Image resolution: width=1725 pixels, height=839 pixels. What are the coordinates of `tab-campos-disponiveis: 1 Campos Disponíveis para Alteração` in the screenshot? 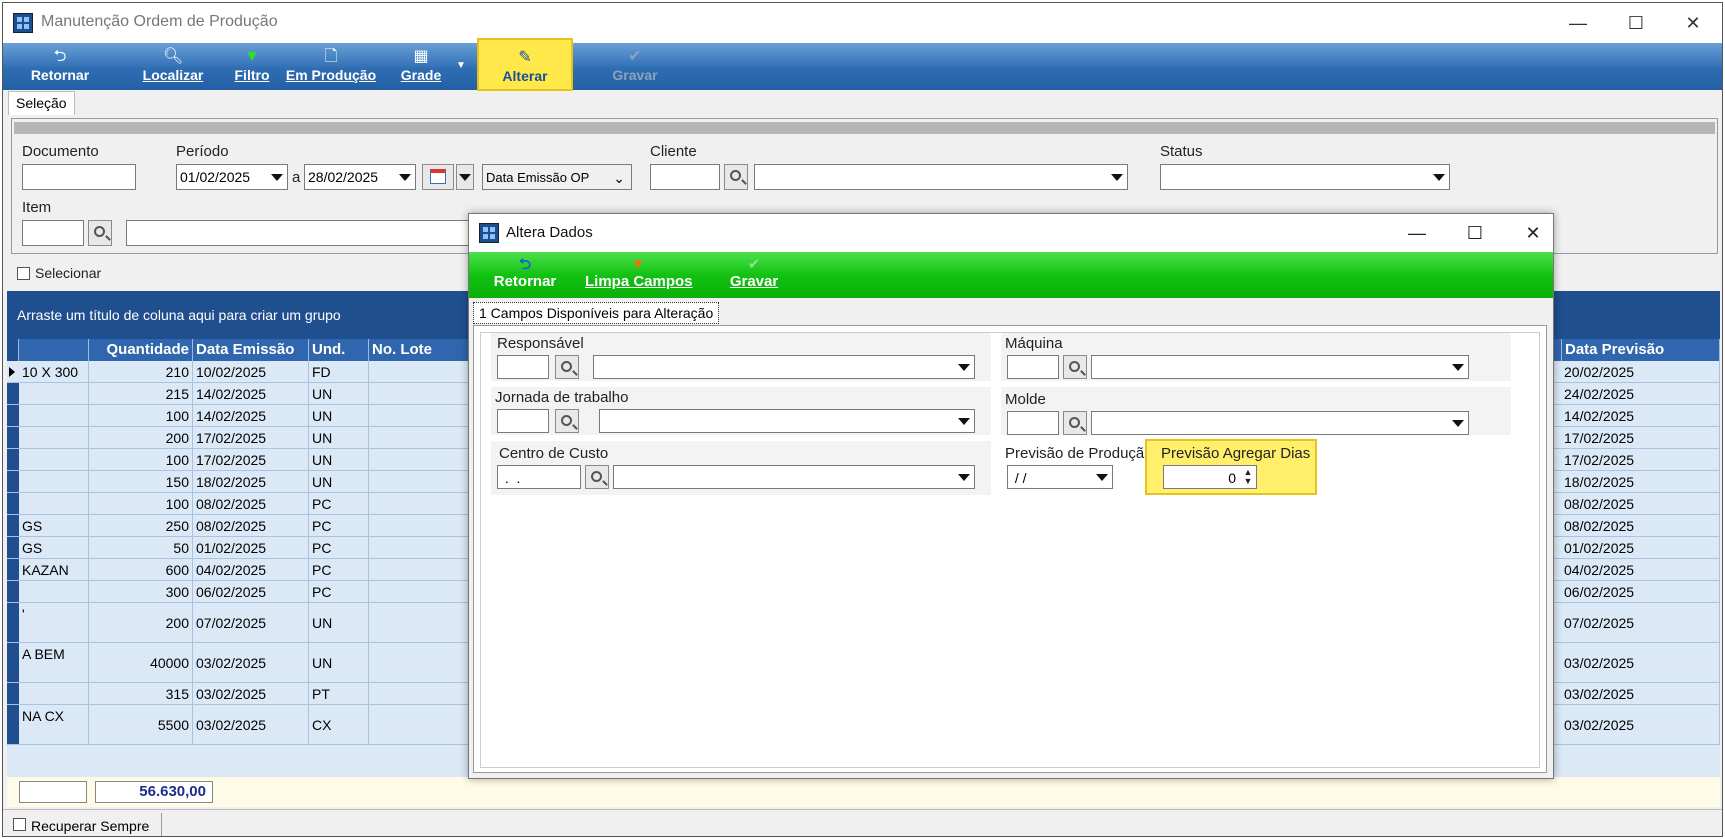 It's located at (596, 313).